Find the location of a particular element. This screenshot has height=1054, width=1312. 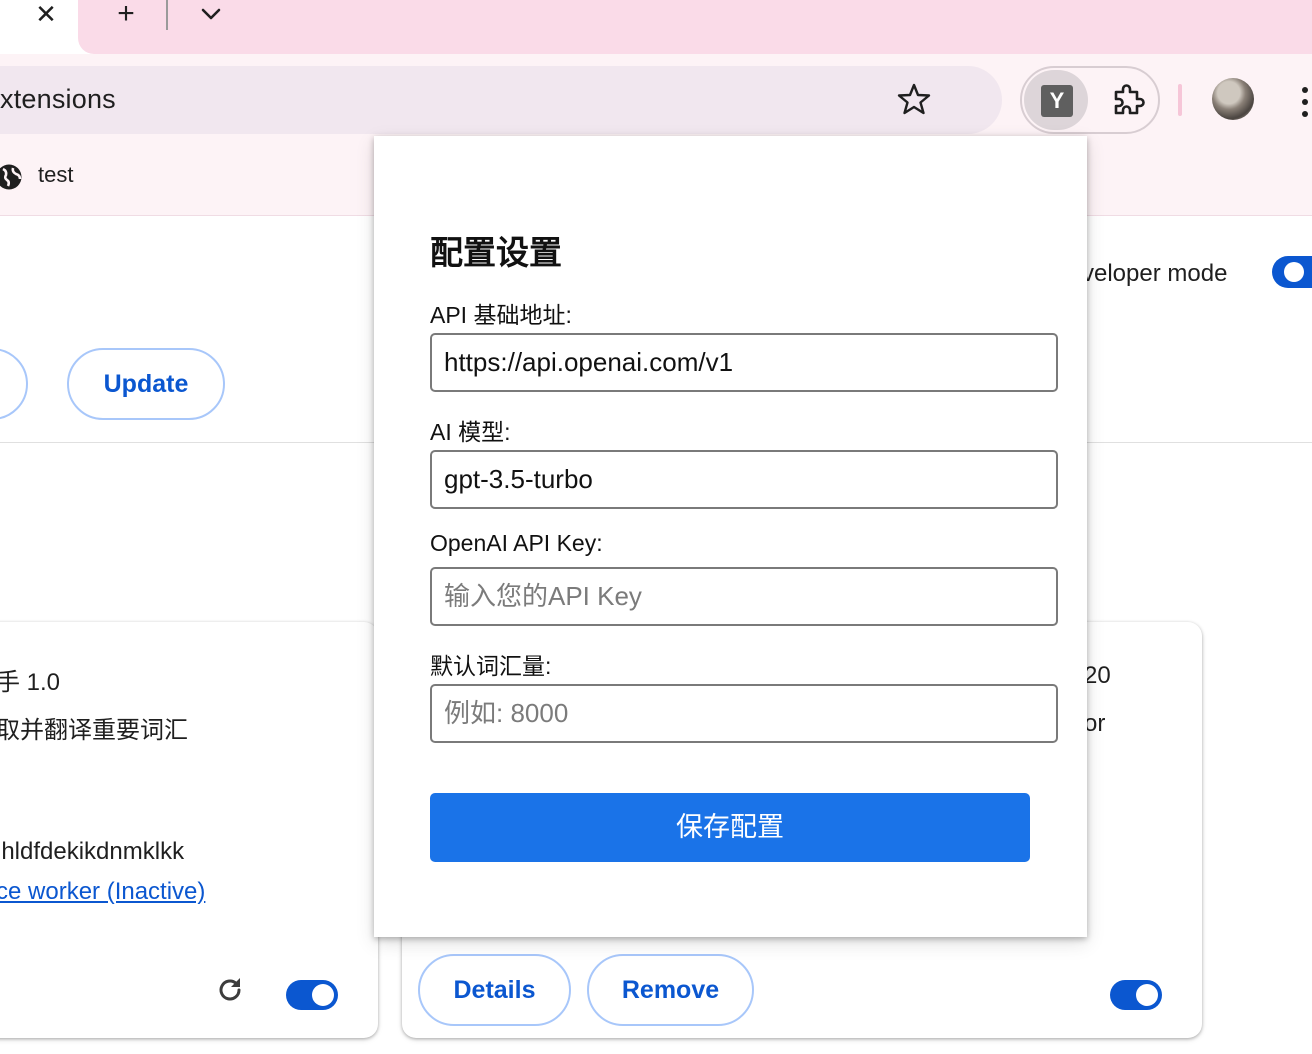

extension-id: jhldfdekikdnmklkk is located at coordinates (92, 851).